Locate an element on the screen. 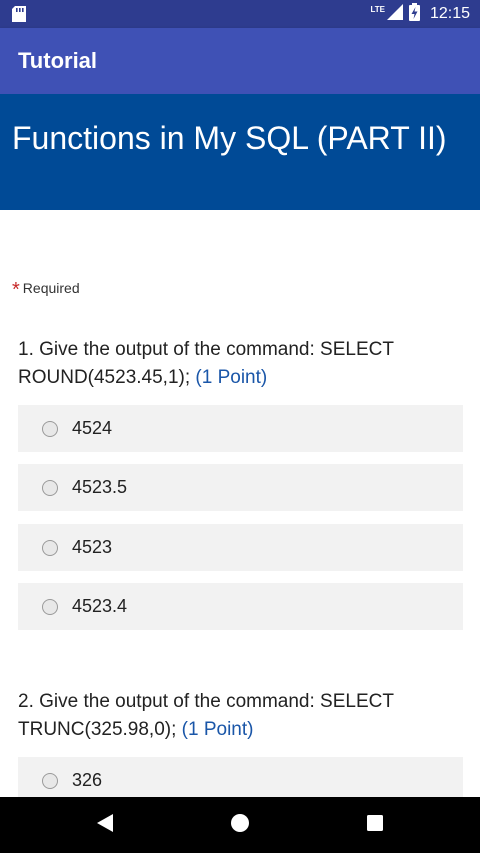 Image resolution: width=480 pixels, height=853 pixels. option-label: 4523.5 is located at coordinates (100, 487).